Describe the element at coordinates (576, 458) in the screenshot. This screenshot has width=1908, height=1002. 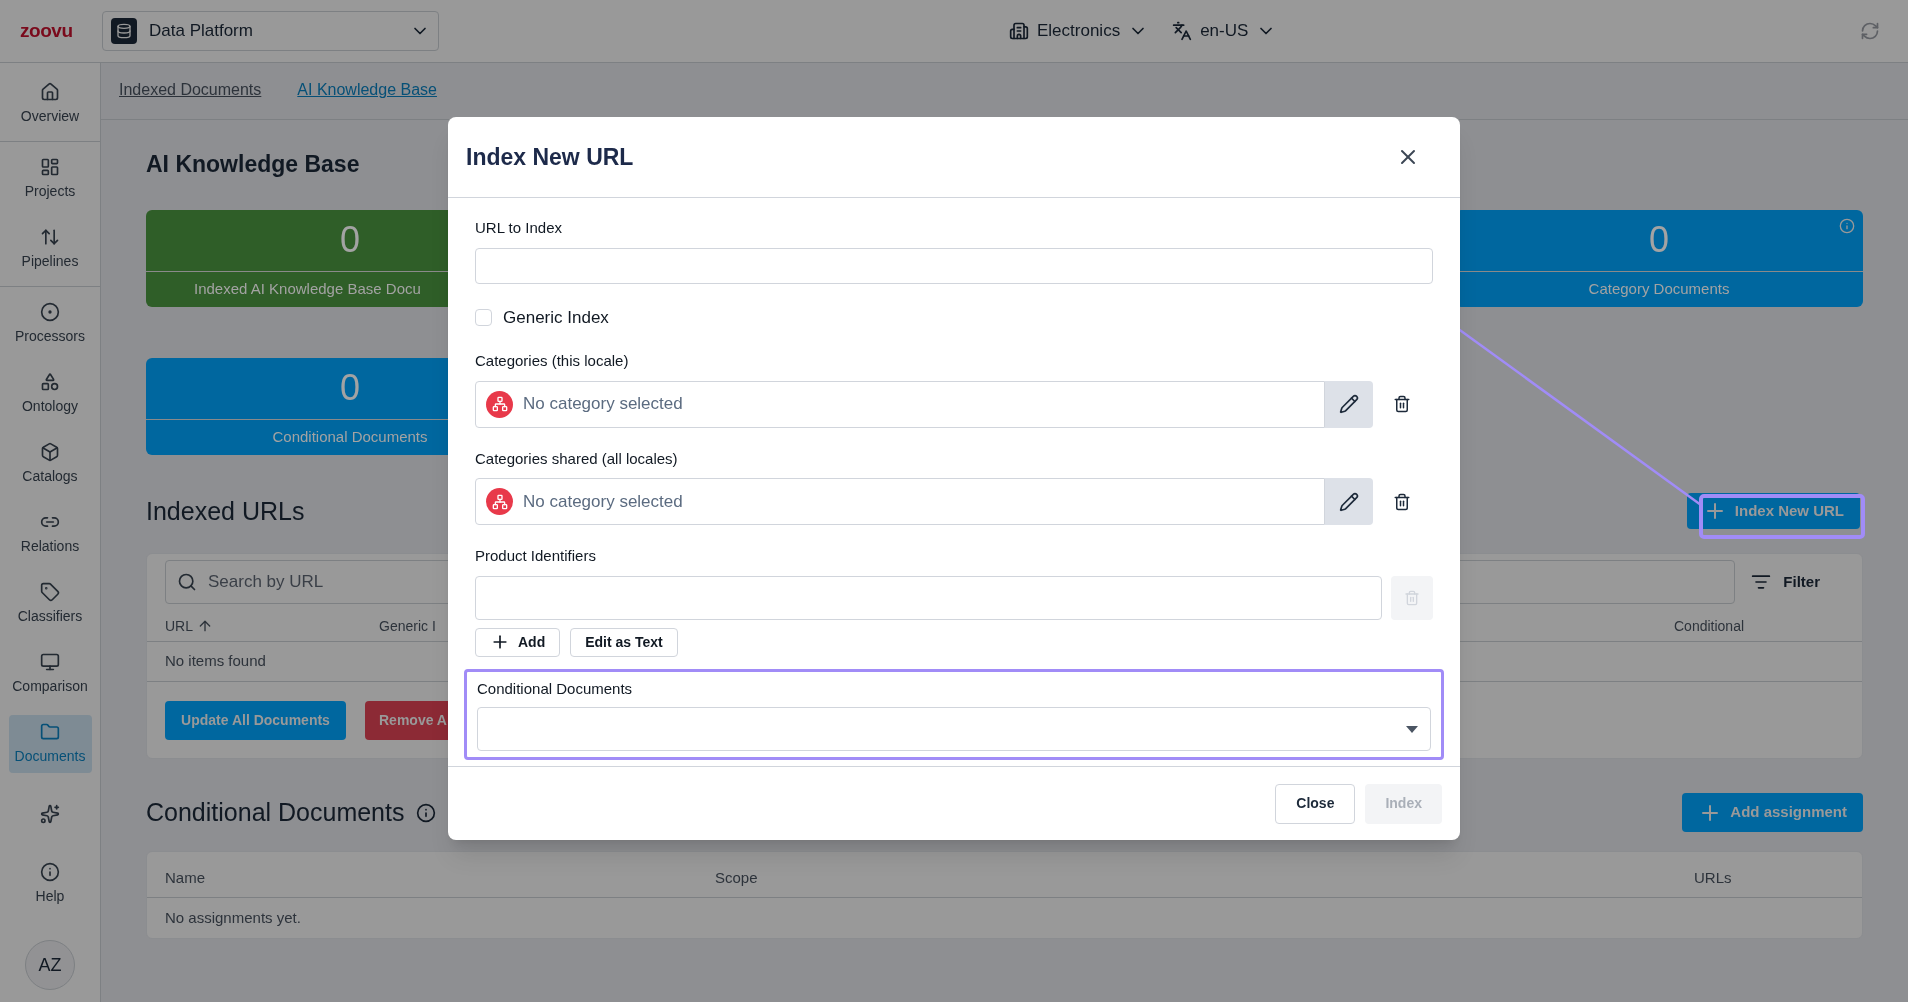
I see `field-label: Categories shared (all locales)` at that location.